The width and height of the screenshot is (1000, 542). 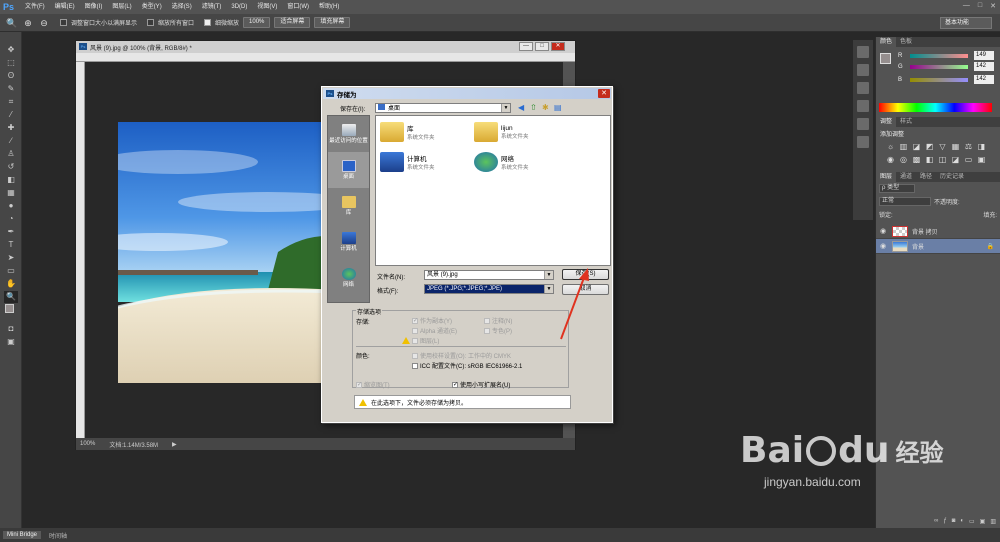 I want to click on red-value-input: 149, so click(x=984, y=55).